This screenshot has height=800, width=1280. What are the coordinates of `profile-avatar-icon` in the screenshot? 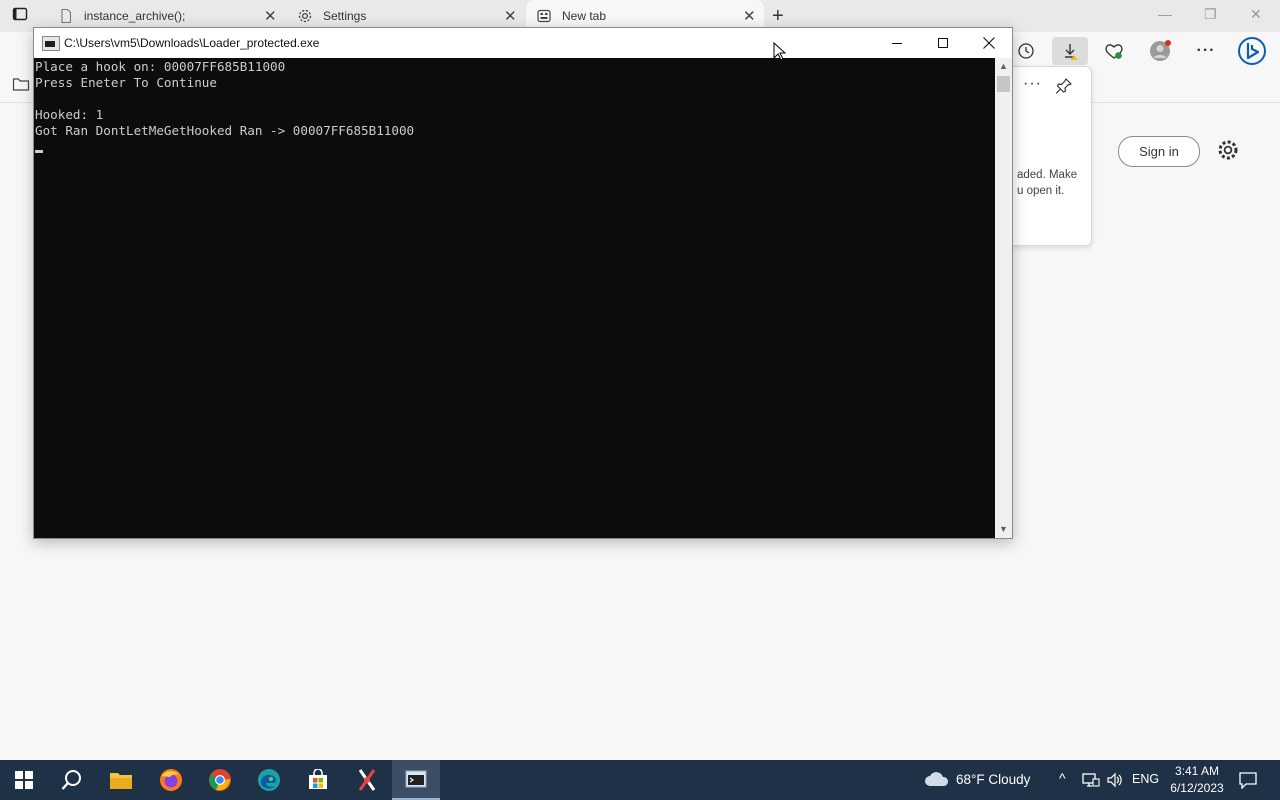 It's located at (1160, 51).